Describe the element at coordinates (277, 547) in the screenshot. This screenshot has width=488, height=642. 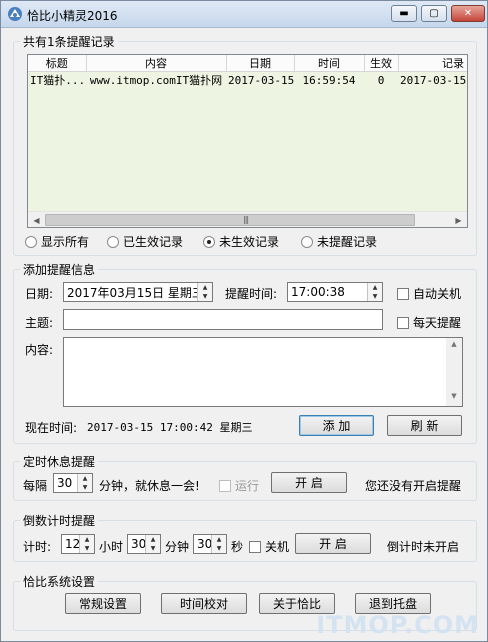
I see `countdown-shutdown-label: 关机` at that location.